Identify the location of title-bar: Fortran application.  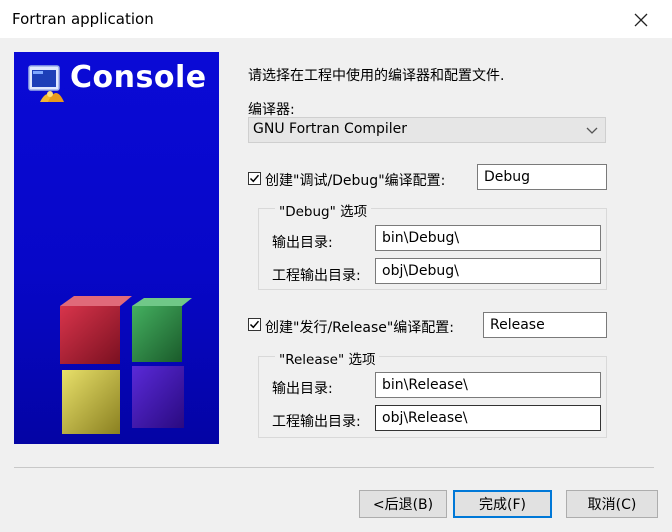
(336, 19).